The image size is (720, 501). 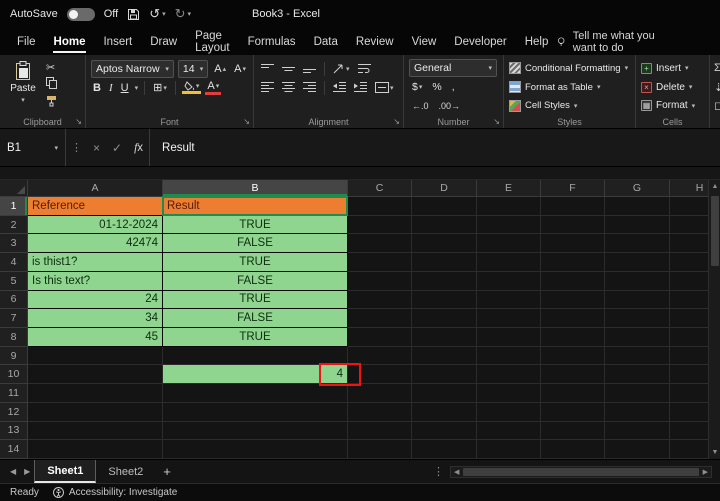 I want to click on format-cells-button: ▦ Format ▾, so click(x=672, y=105).